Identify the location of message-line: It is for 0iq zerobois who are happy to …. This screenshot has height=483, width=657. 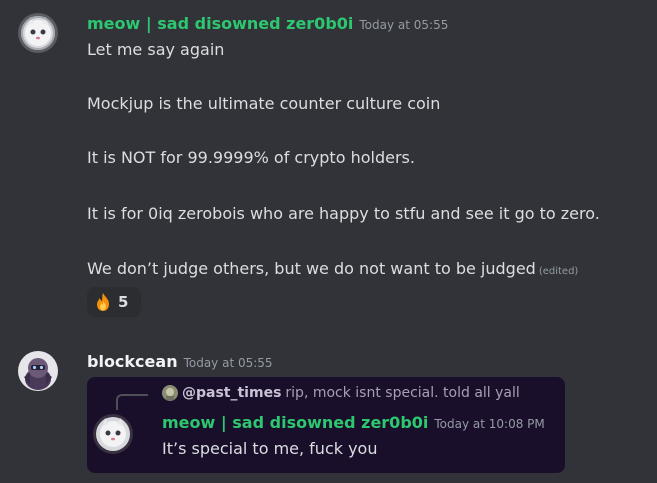
(343, 213).